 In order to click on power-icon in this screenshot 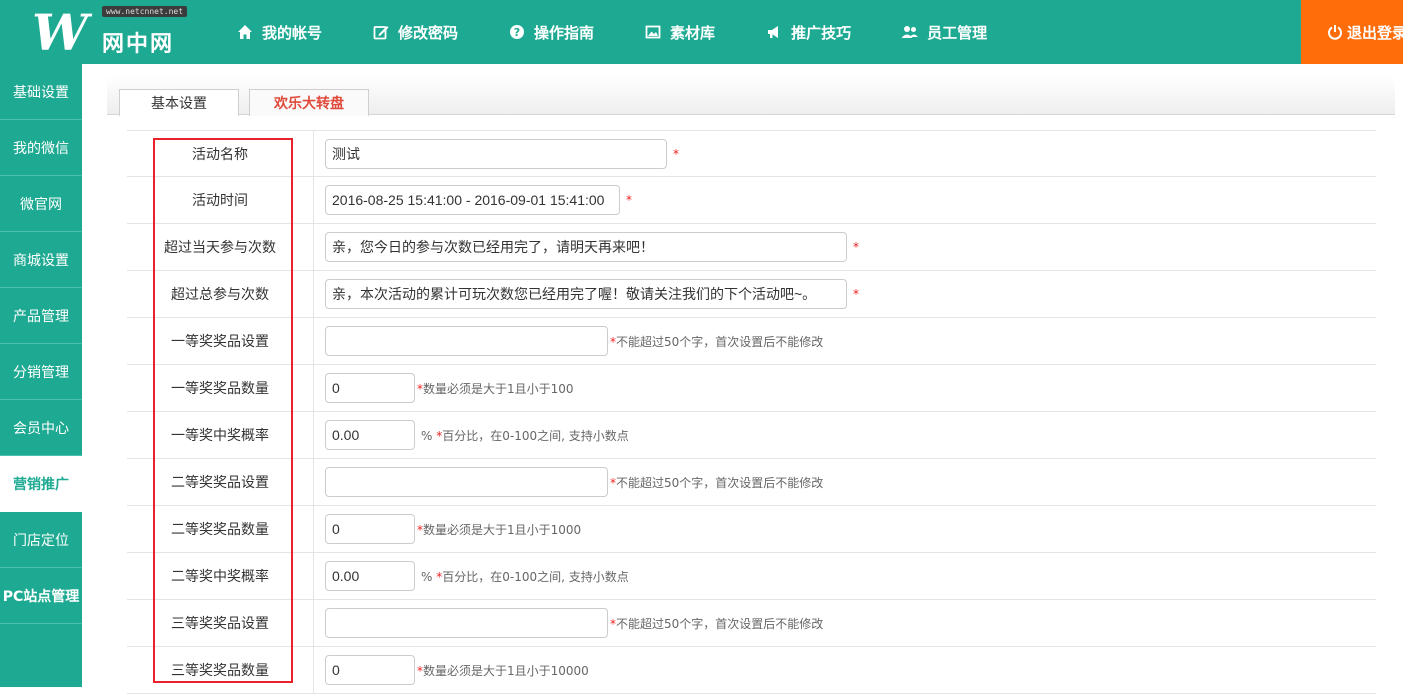, I will do `click(1335, 32)`.